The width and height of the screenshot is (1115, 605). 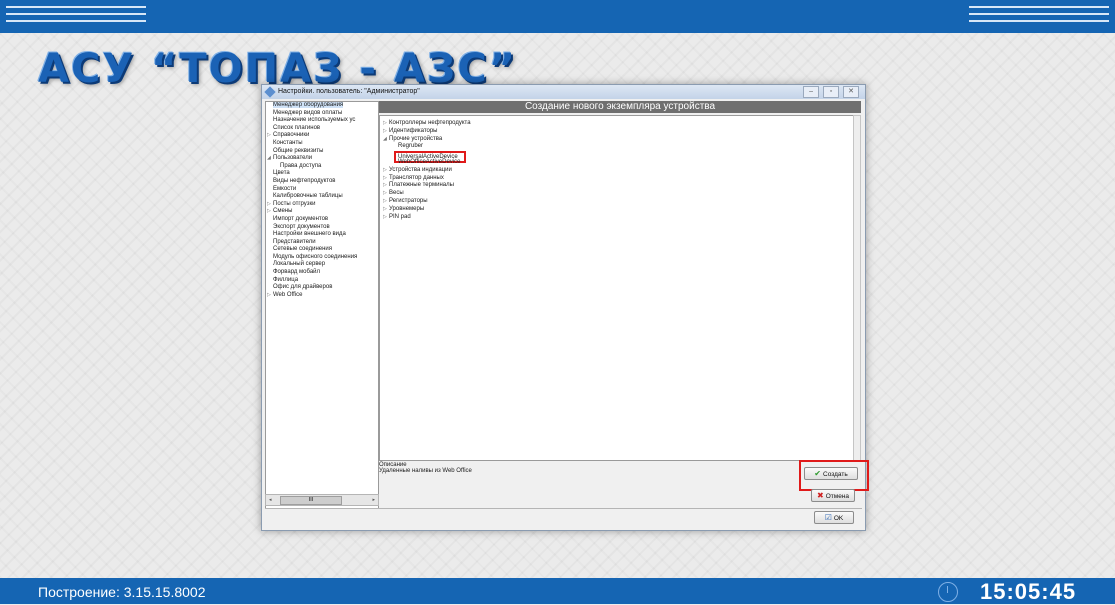 What do you see at coordinates (322, 136) in the screenshot?
I see `sidebar-item: ▷ Справочники` at bounding box center [322, 136].